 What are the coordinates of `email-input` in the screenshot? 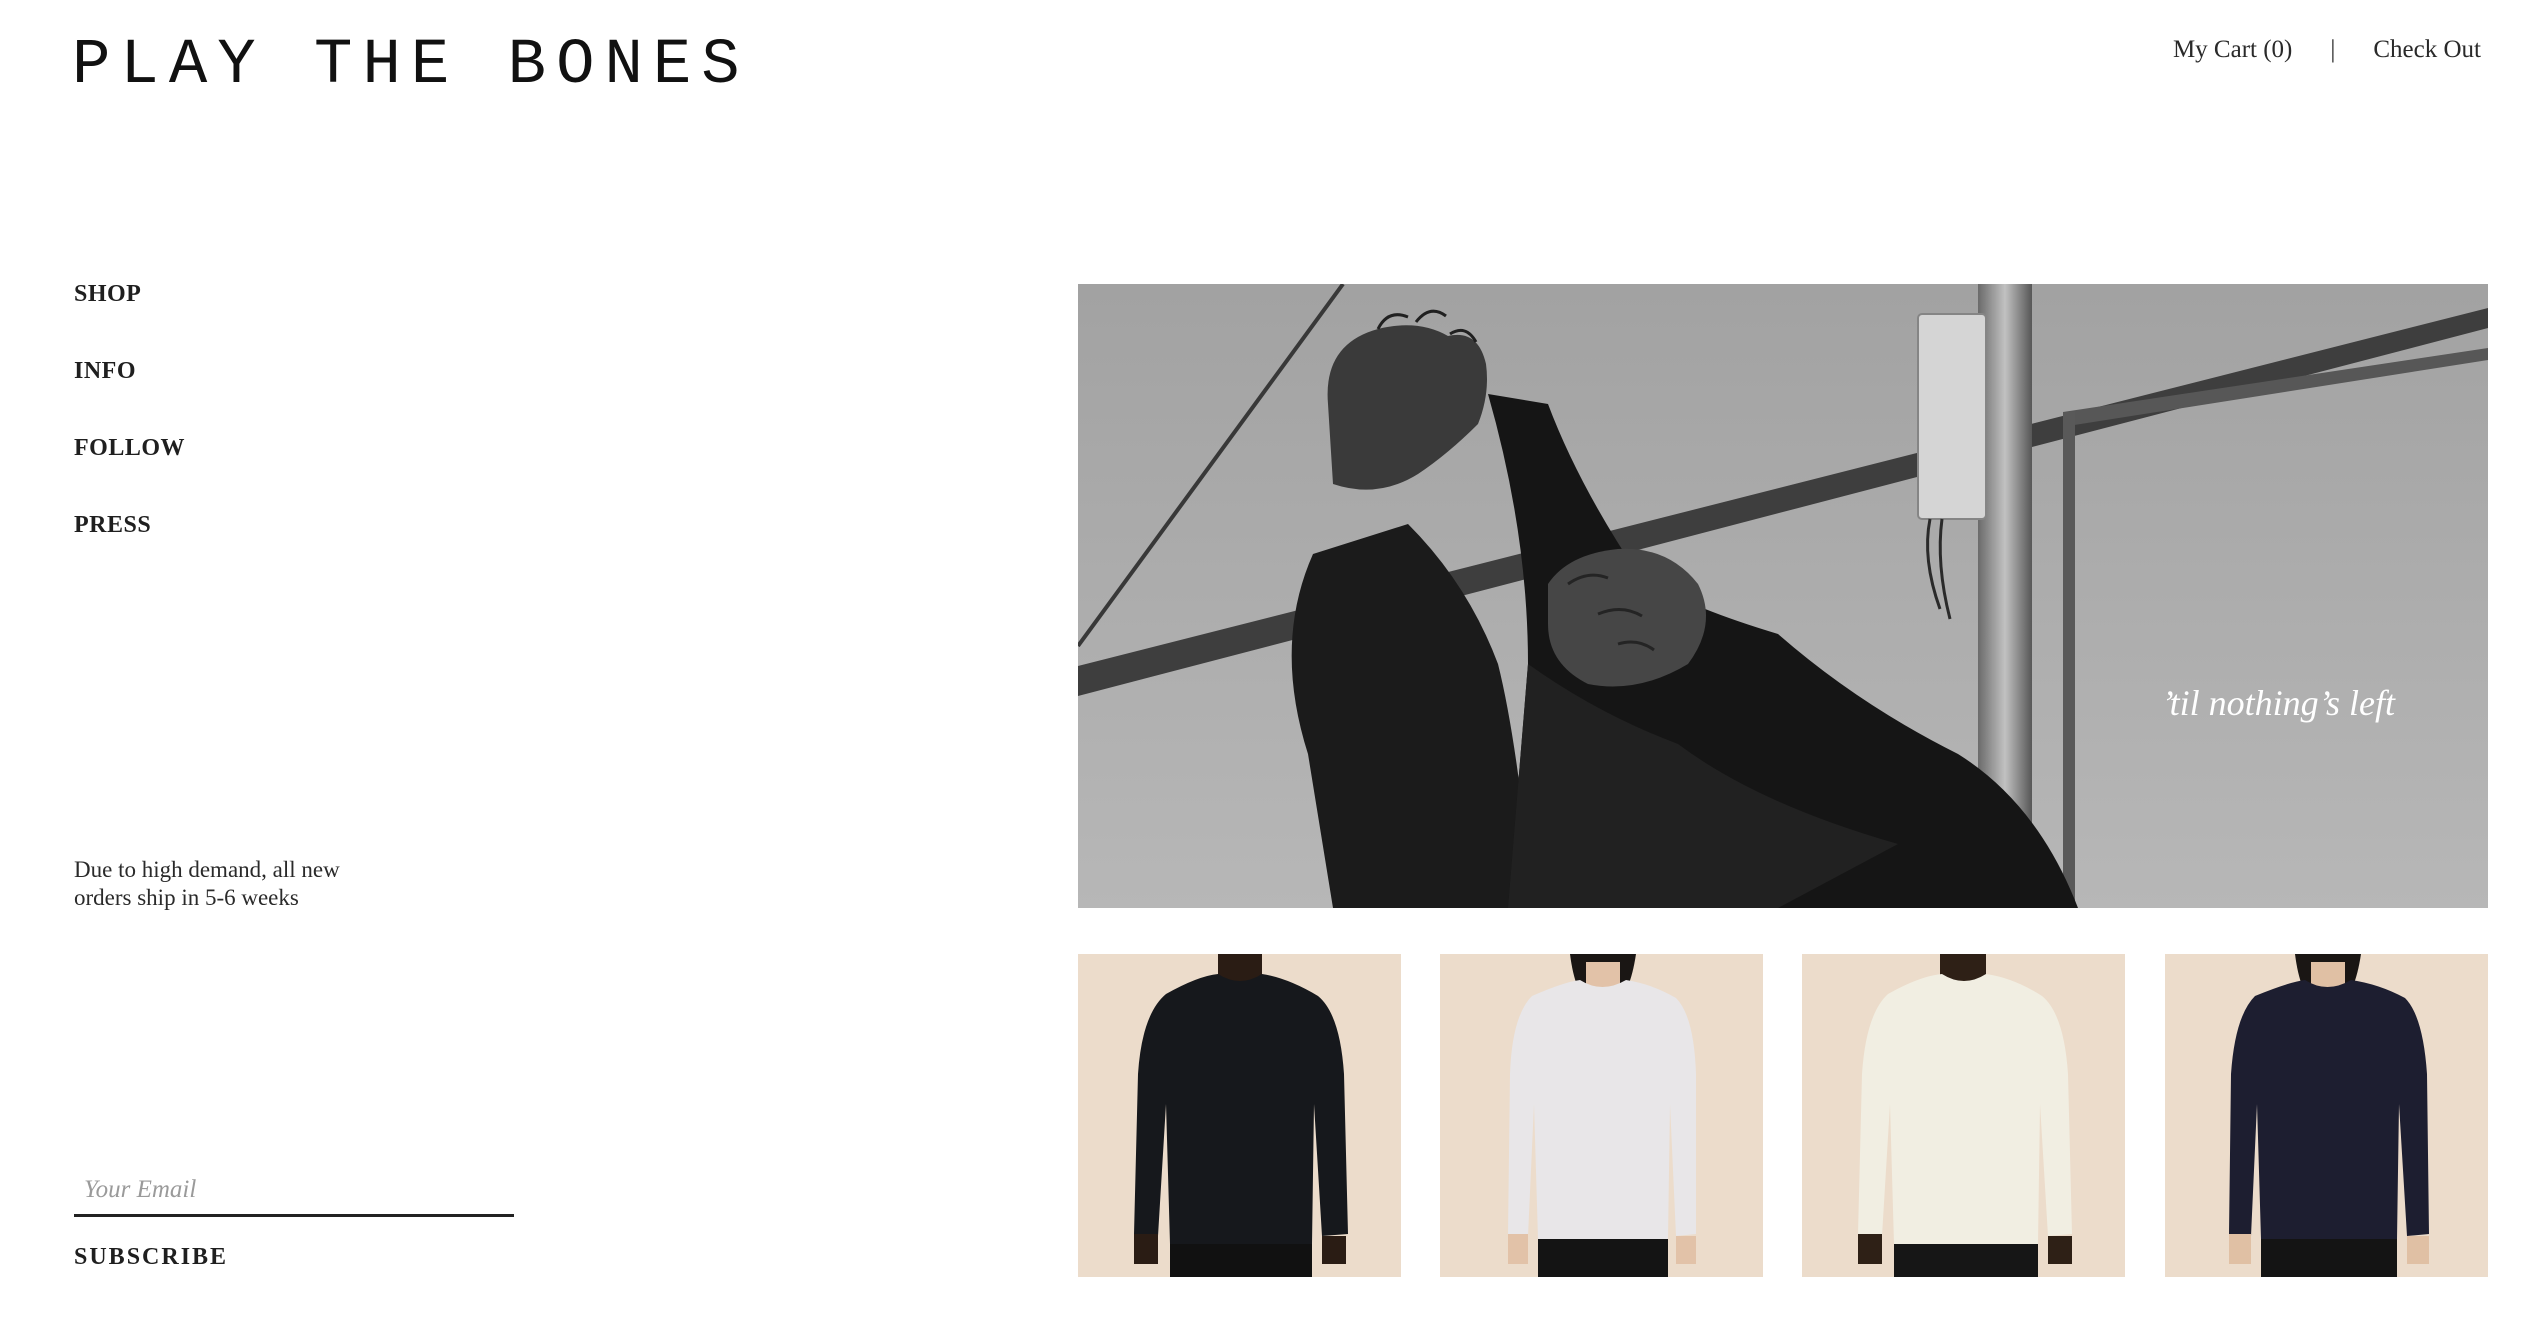 It's located at (294, 1191).